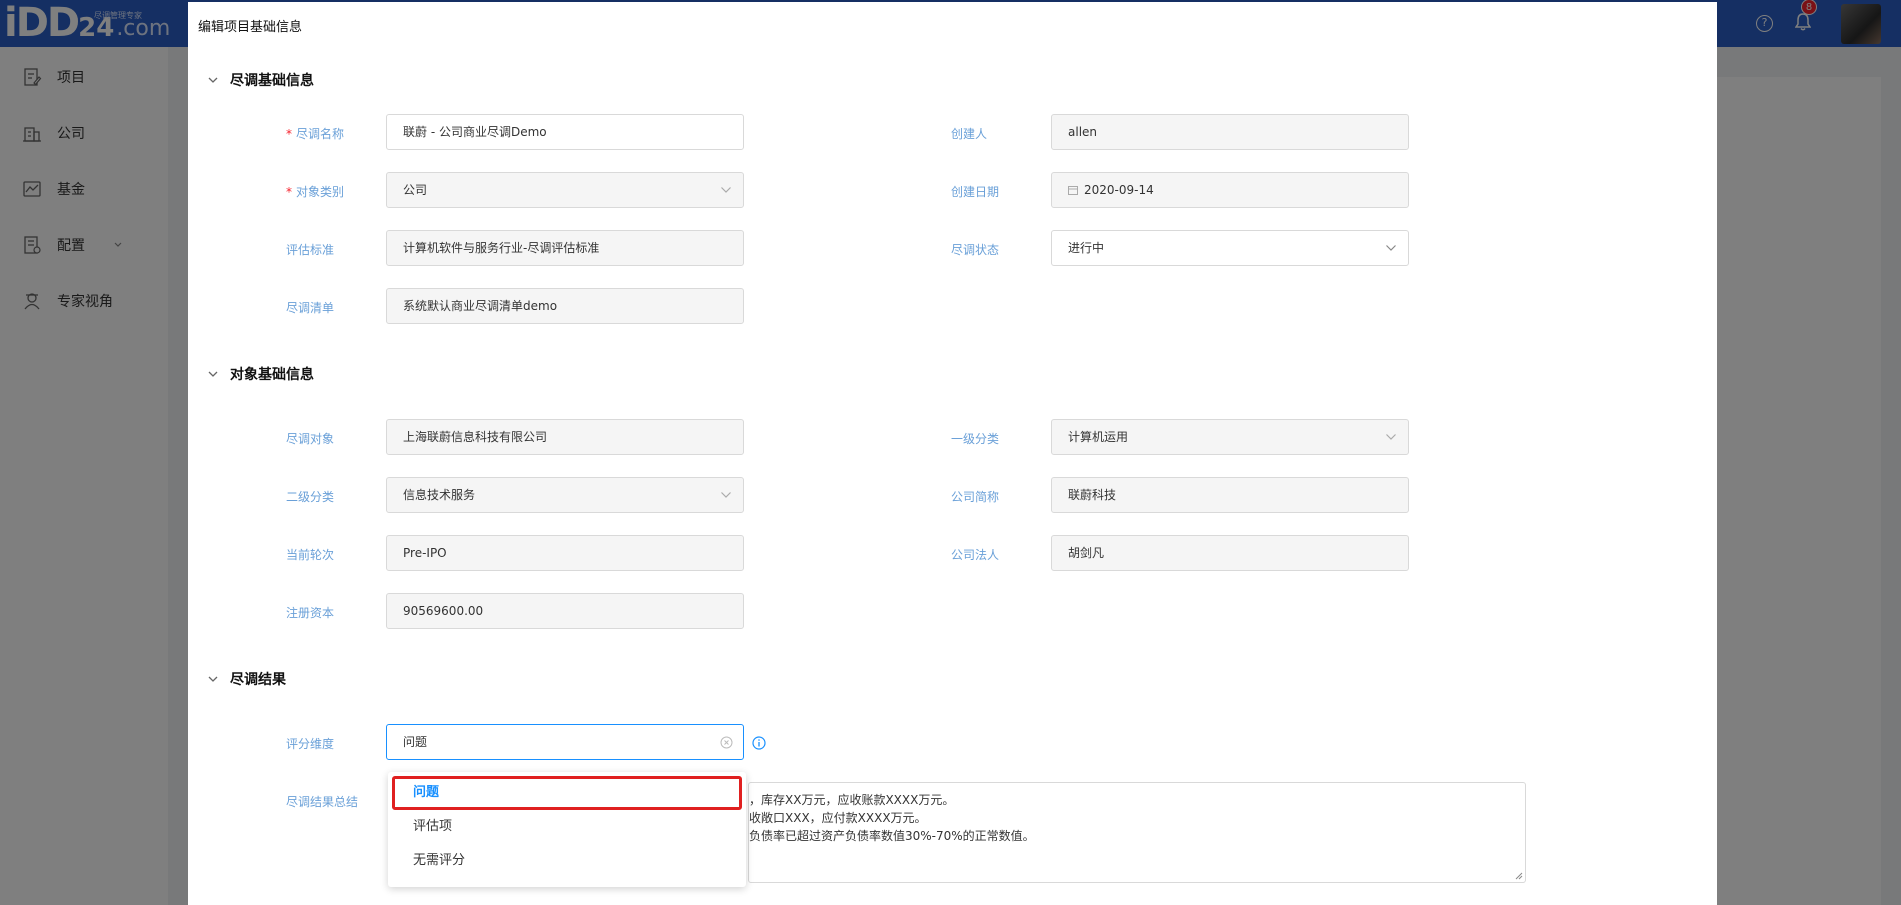 Image resolution: width=1901 pixels, height=905 pixels. What do you see at coordinates (315, 134) in the screenshot?
I see `name-label: * 尽调名称` at bounding box center [315, 134].